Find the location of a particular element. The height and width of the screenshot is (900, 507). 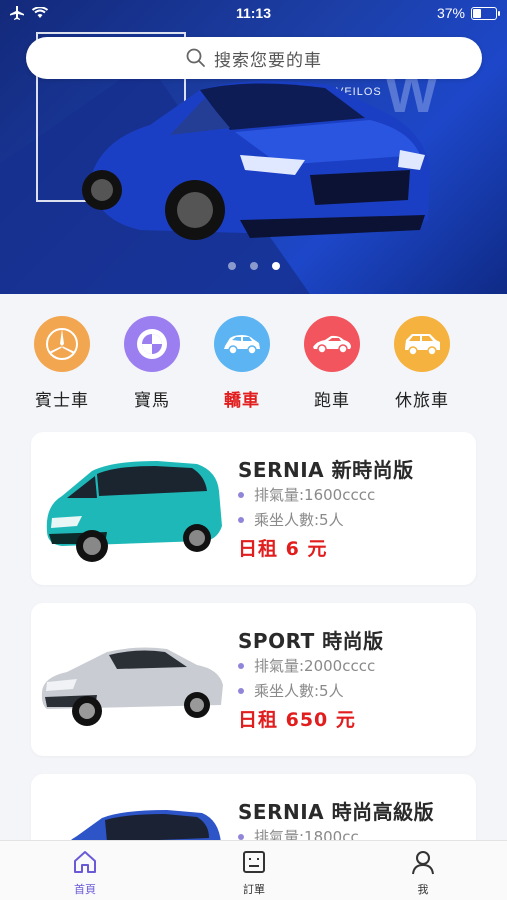

category-label: 跑車 is located at coordinates (332, 401).